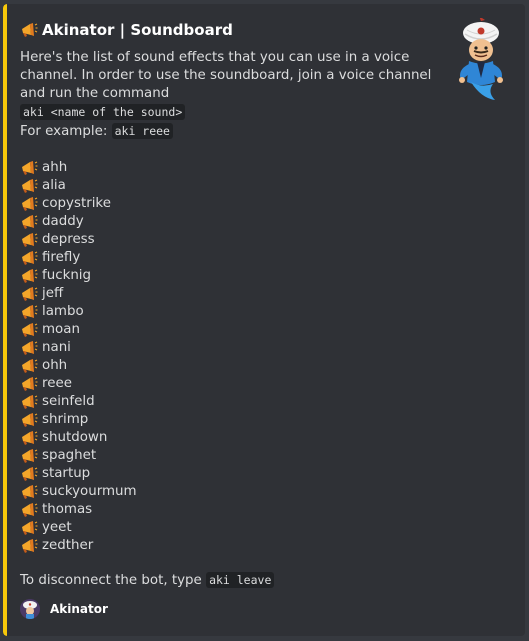 This screenshot has height=641, width=529. I want to click on sound-item: nani, so click(230, 348).